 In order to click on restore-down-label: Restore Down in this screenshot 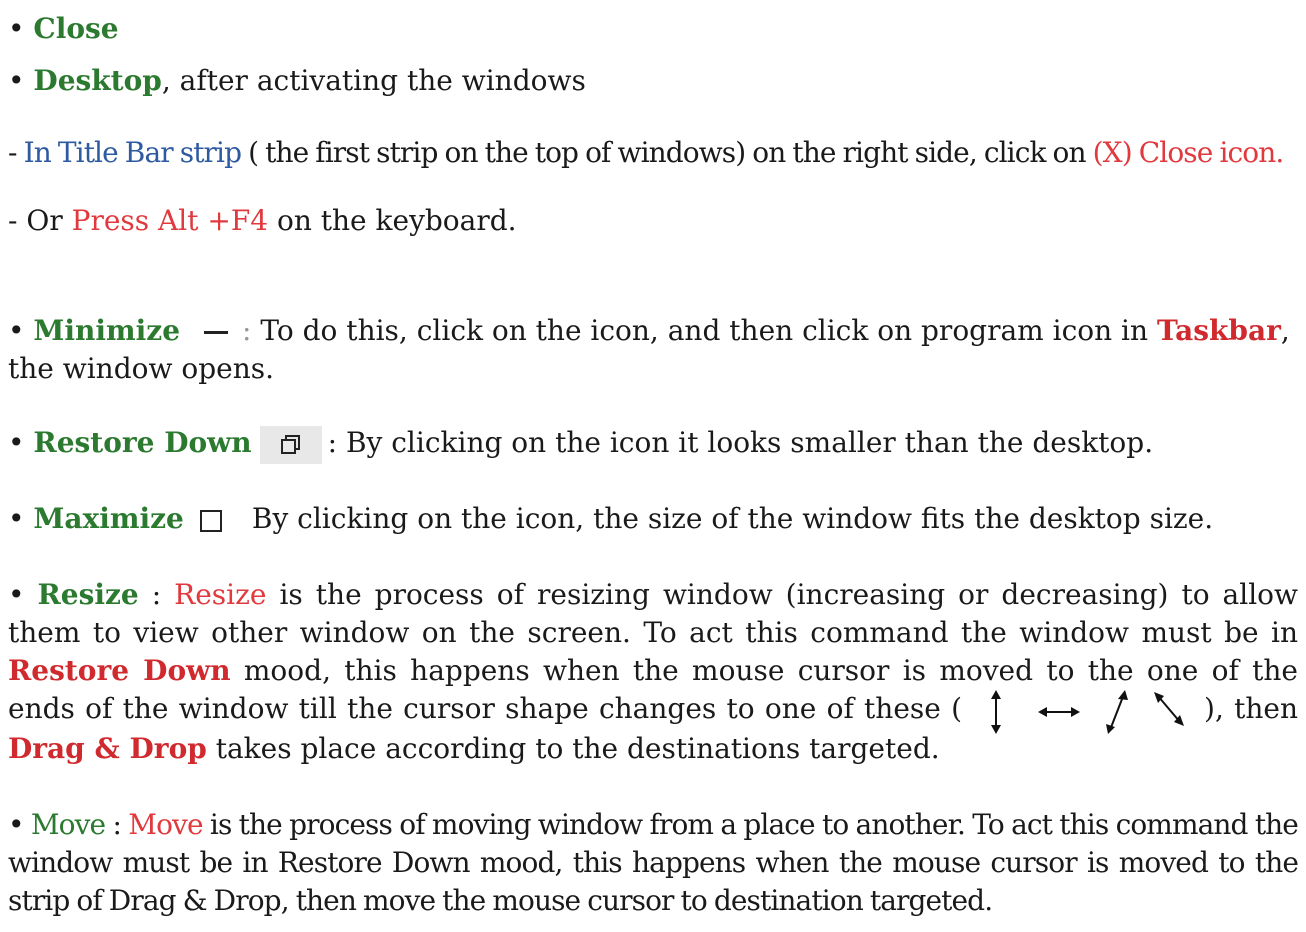, I will do `click(119, 670)`.